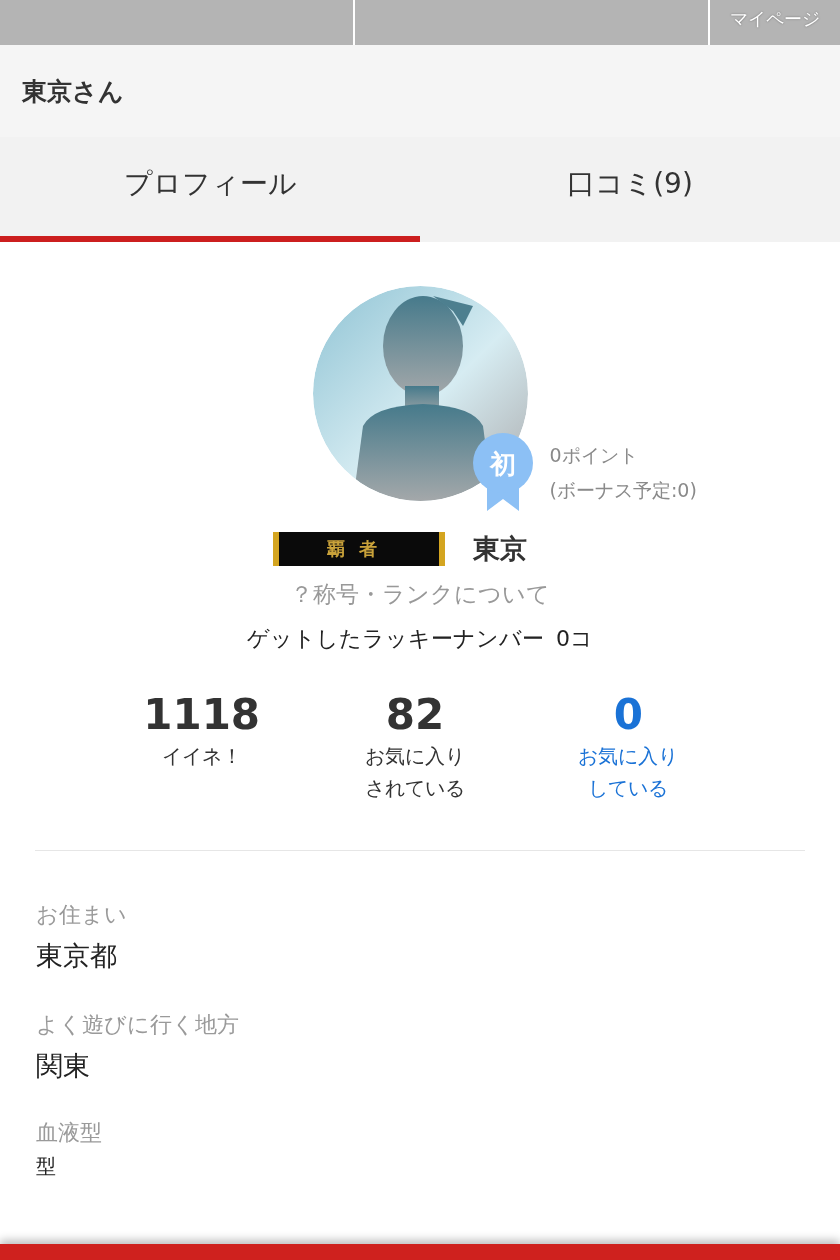 The image size is (840, 1260). Describe the element at coordinates (77, 956) in the screenshot. I see `field-value: 東京都` at that location.